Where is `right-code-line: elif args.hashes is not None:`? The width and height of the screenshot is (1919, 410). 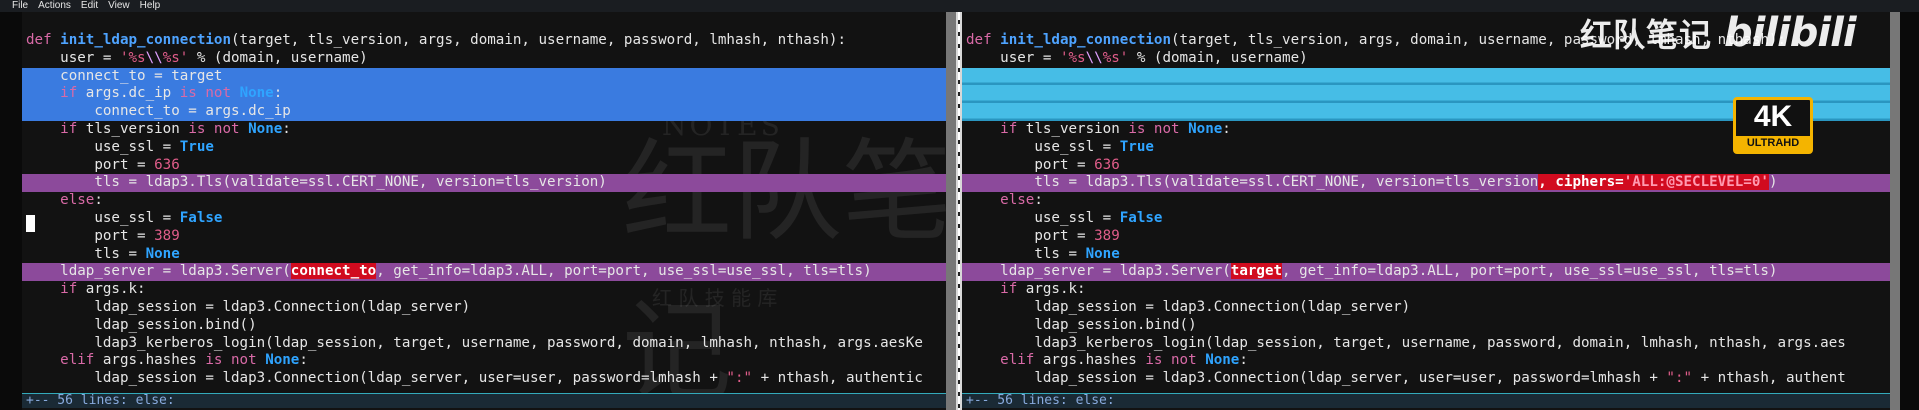
right-code-line: elif args.hashes is not None: is located at coordinates (1124, 360).